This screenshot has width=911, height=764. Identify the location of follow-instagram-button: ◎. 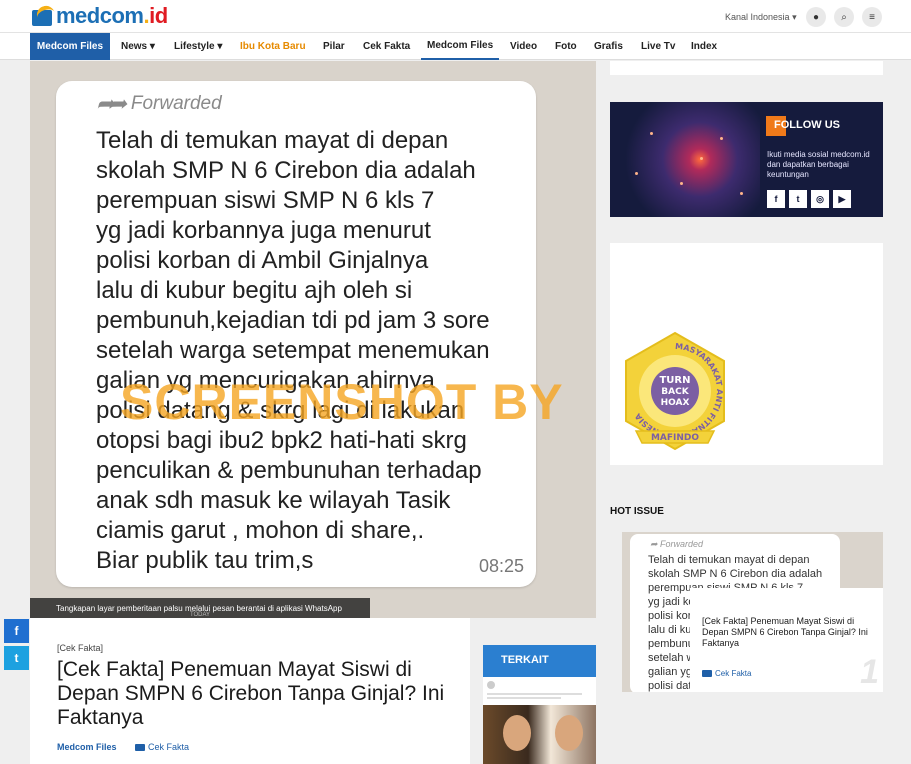
(820, 199).